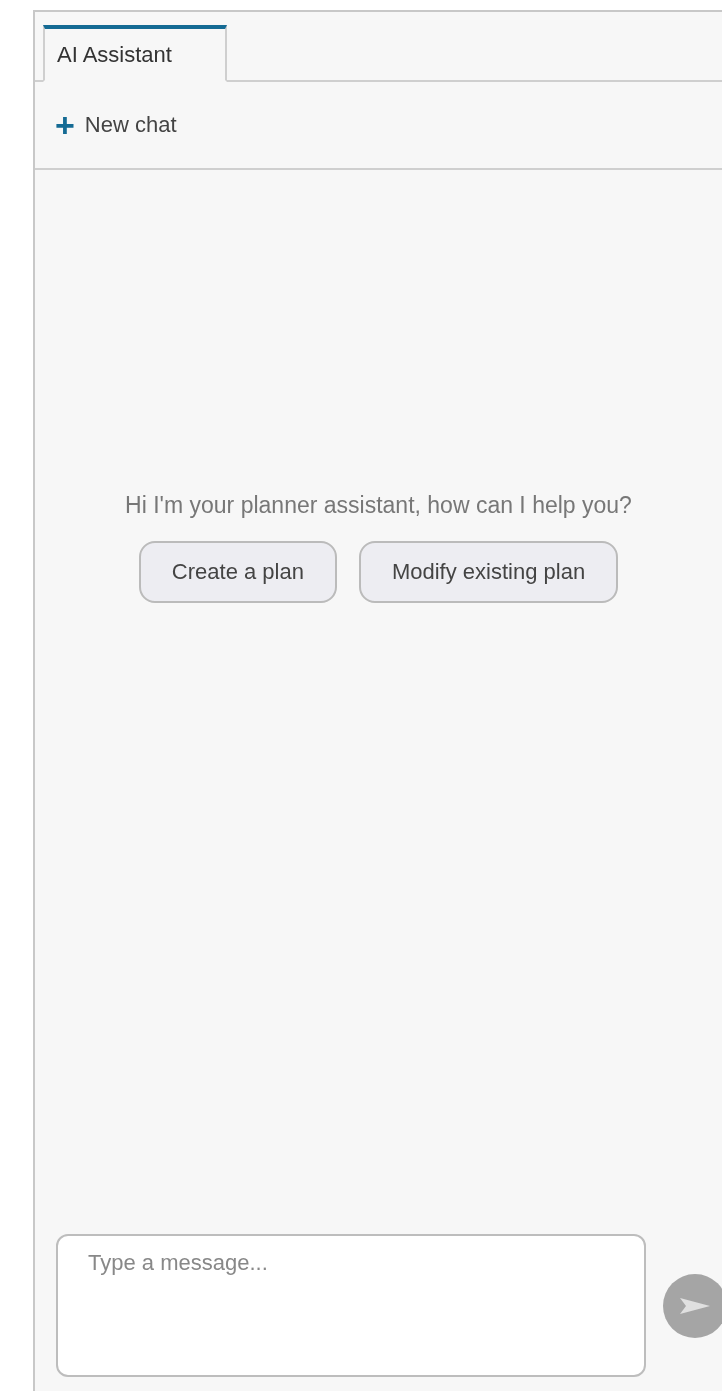 This screenshot has width=722, height=1391. Describe the element at coordinates (116, 125) in the screenshot. I see `new-chat-button: + New chat` at that location.